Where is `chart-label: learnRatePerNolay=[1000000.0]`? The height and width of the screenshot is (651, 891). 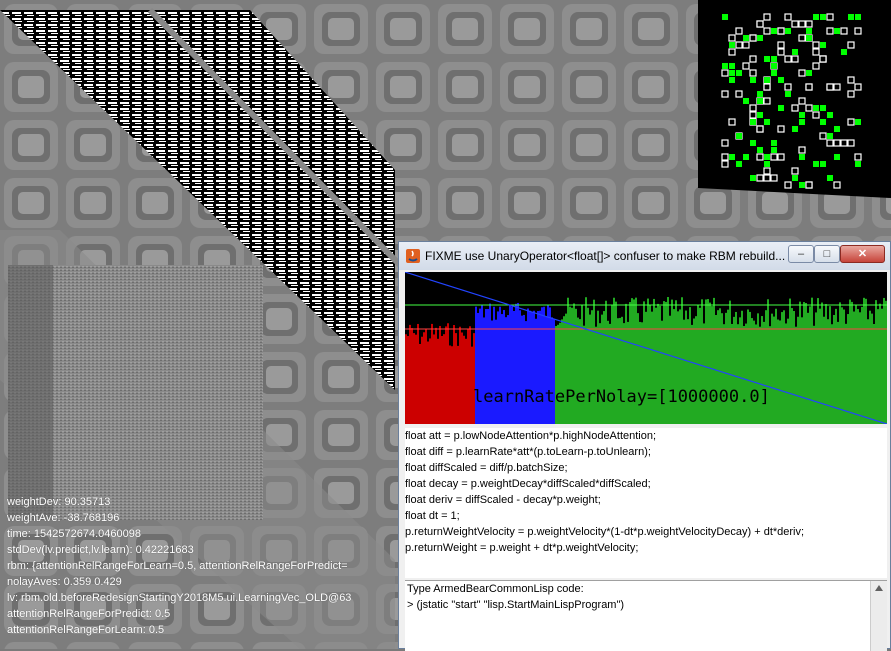
chart-label: learnRatePerNolay=[1000000.0] is located at coordinates (621, 397).